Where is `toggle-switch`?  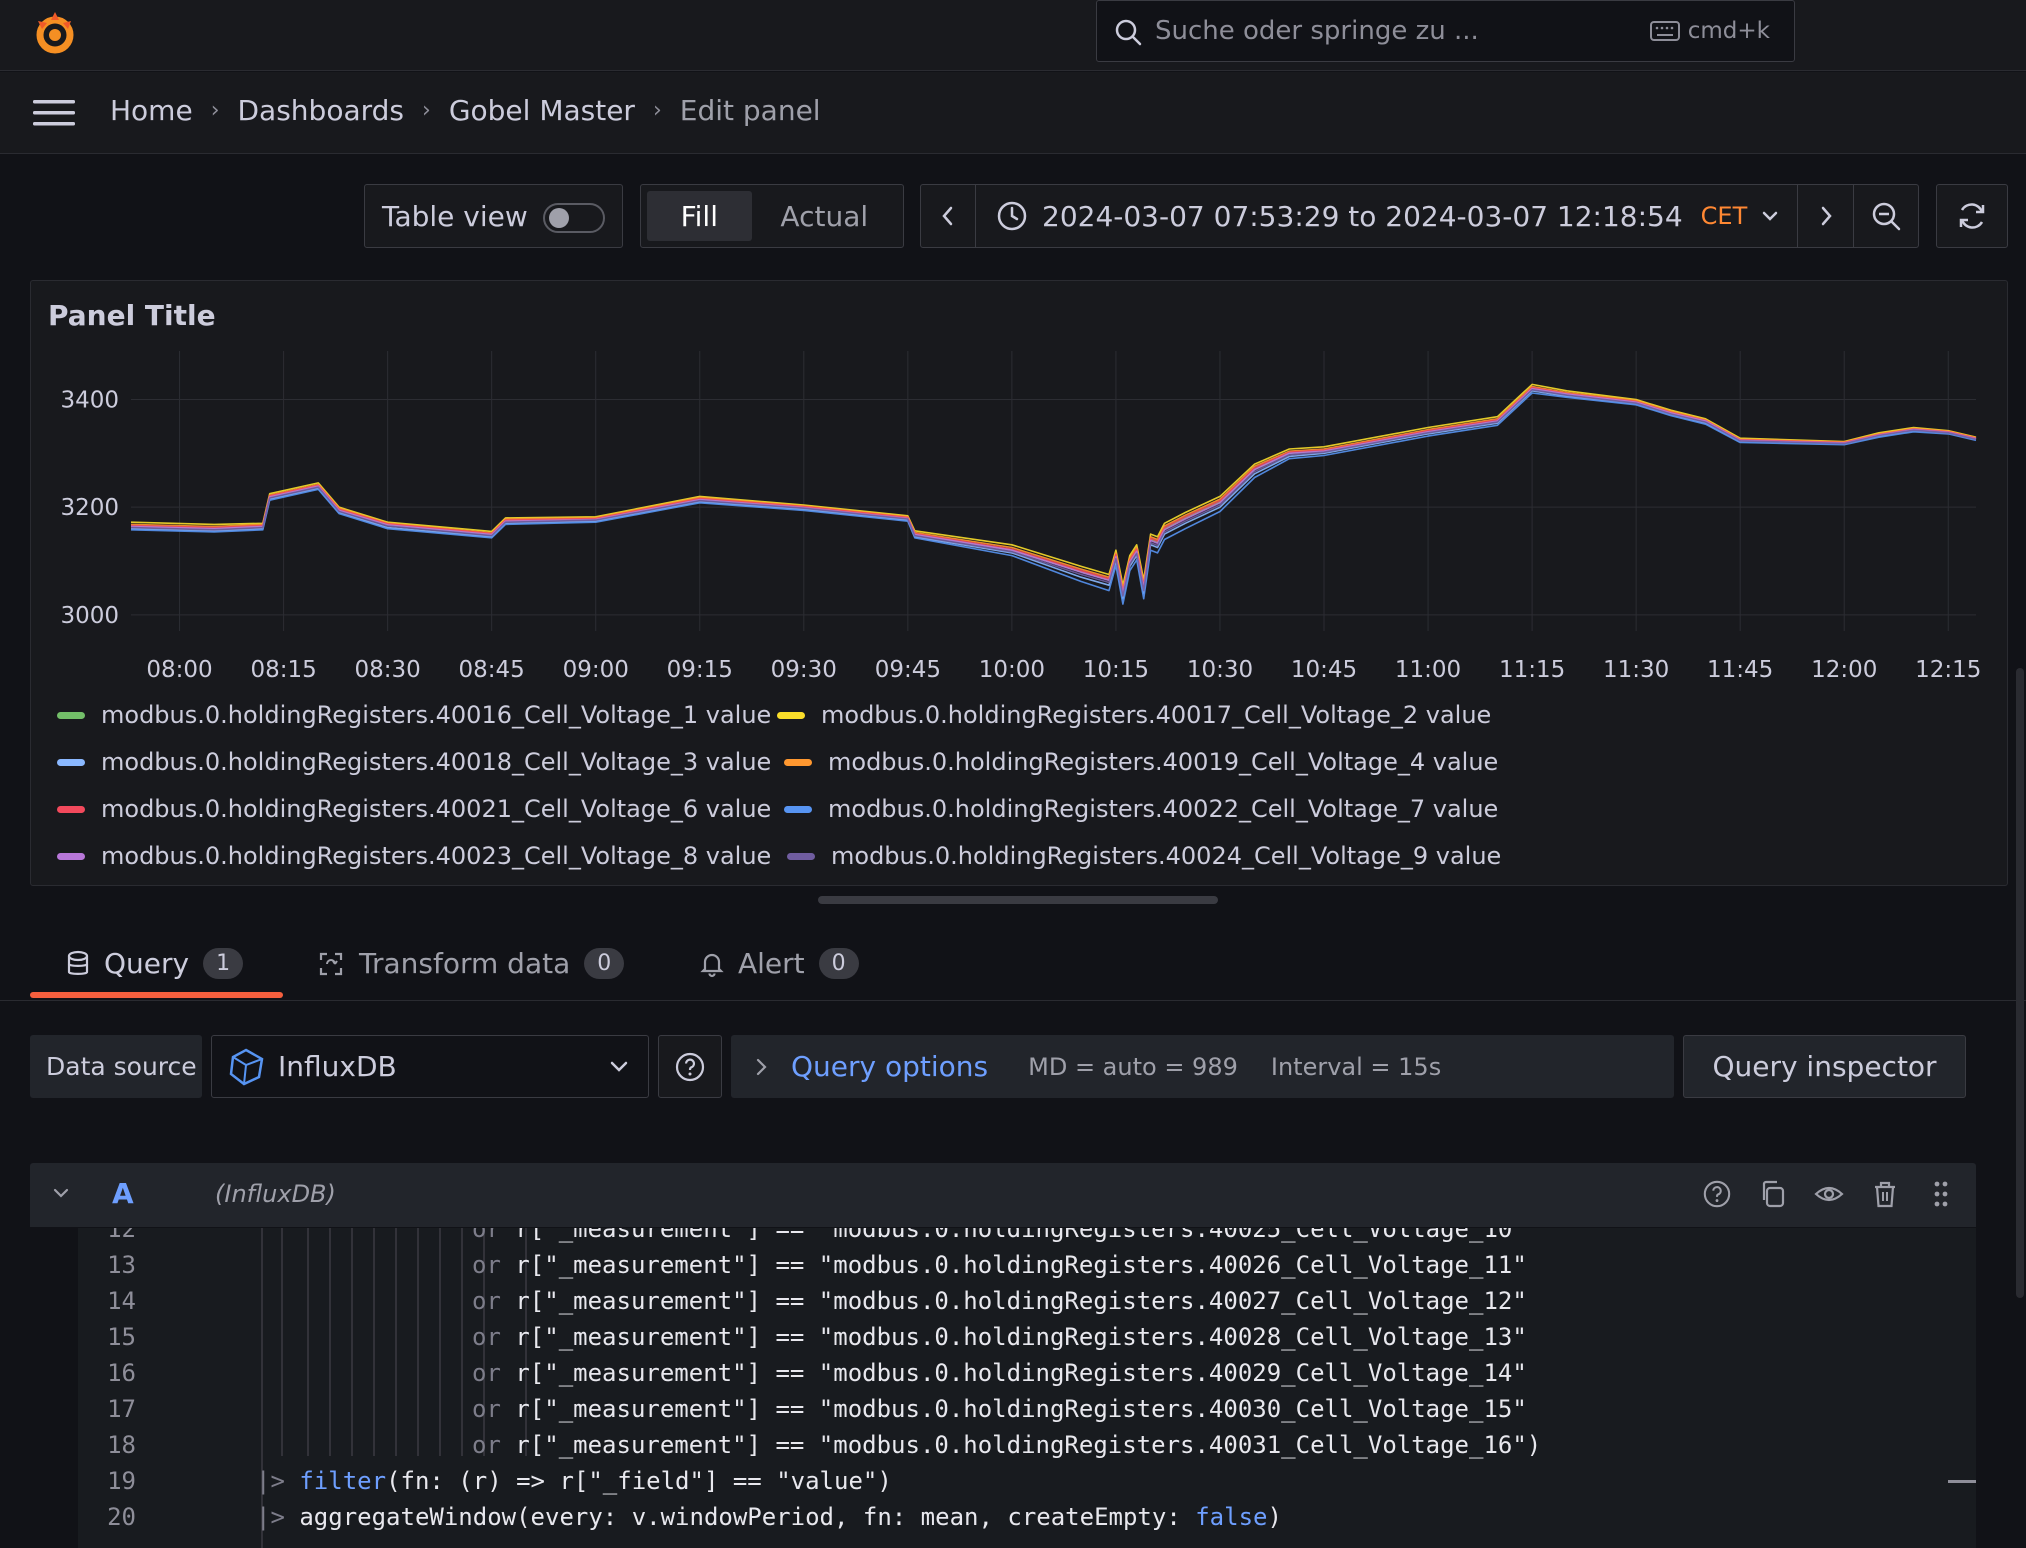 toggle-switch is located at coordinates (574, 218).